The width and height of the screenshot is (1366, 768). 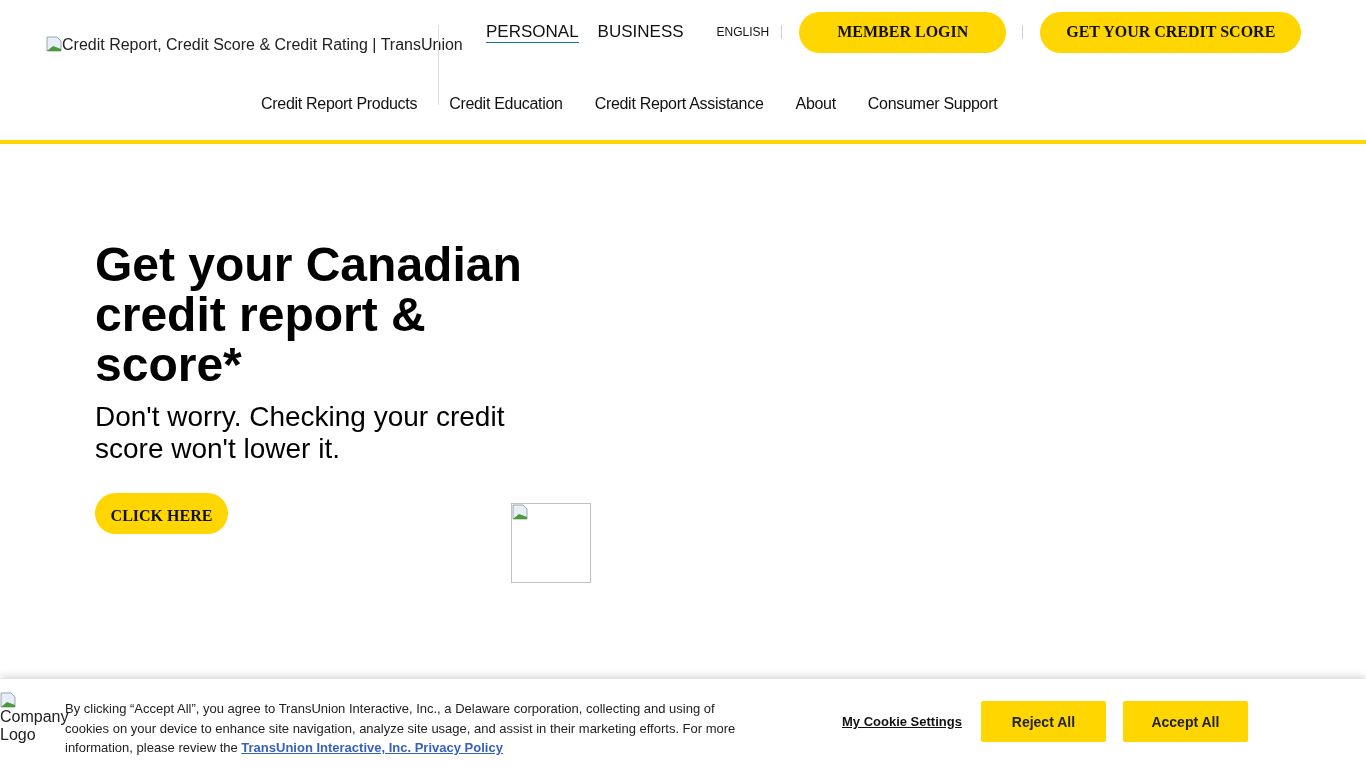 What do you see at coordinates (1043, 721) in the screenshot?
I see `reject-all-button: Reject All` at bounding box center [1043, 721].